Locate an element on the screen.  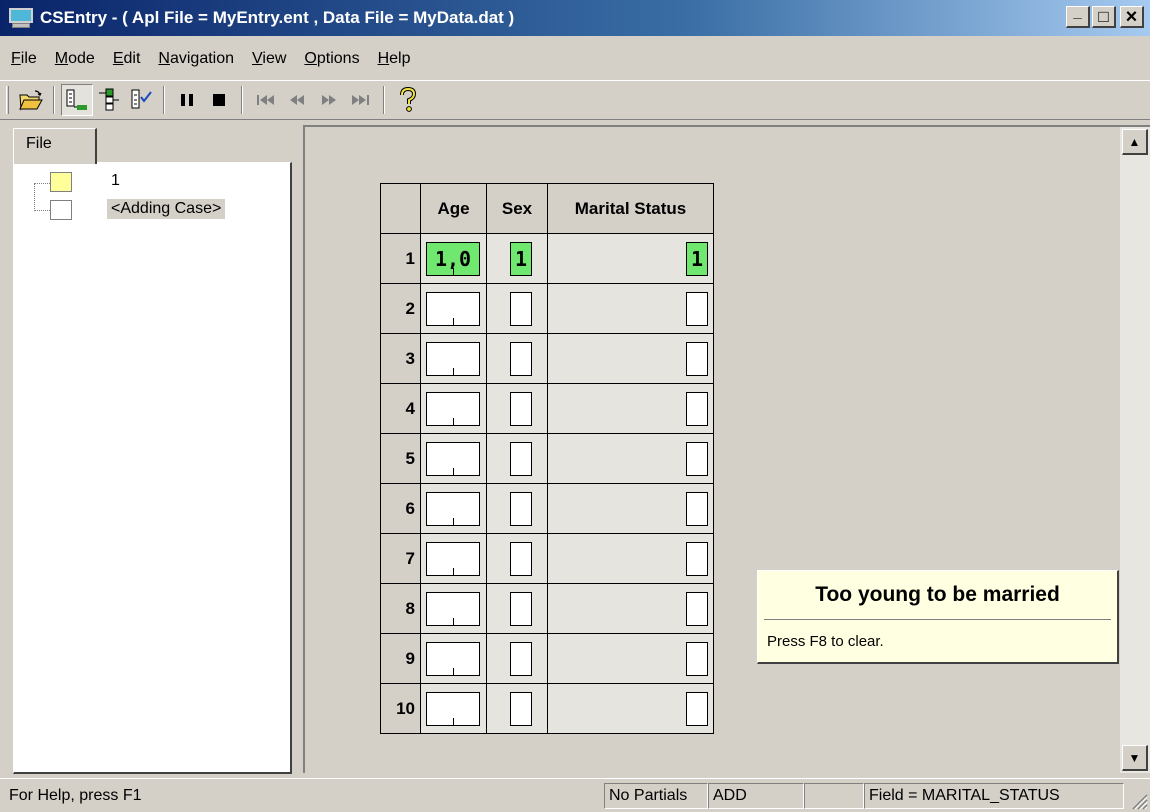
add-mode-button is located at coordinates (77, 100).